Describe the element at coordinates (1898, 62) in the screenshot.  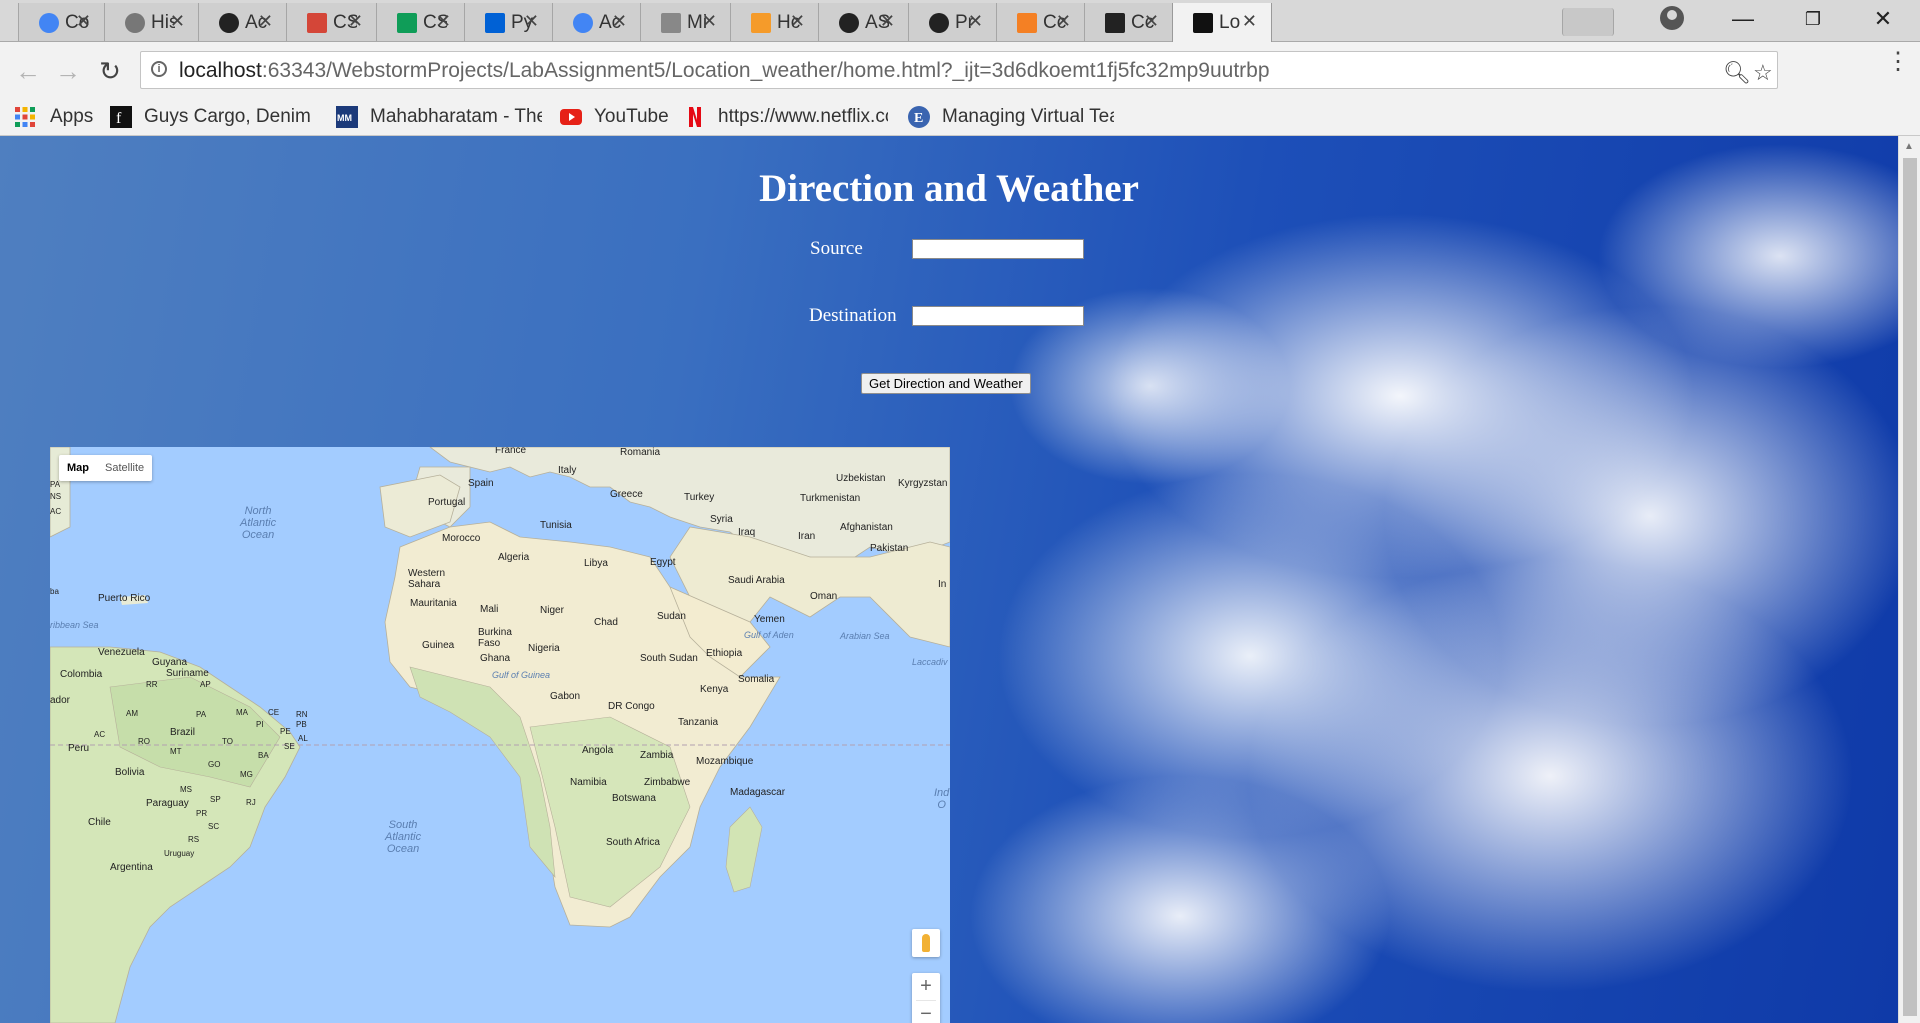
I see `chrome-menu-icon: ⋮` at that location.